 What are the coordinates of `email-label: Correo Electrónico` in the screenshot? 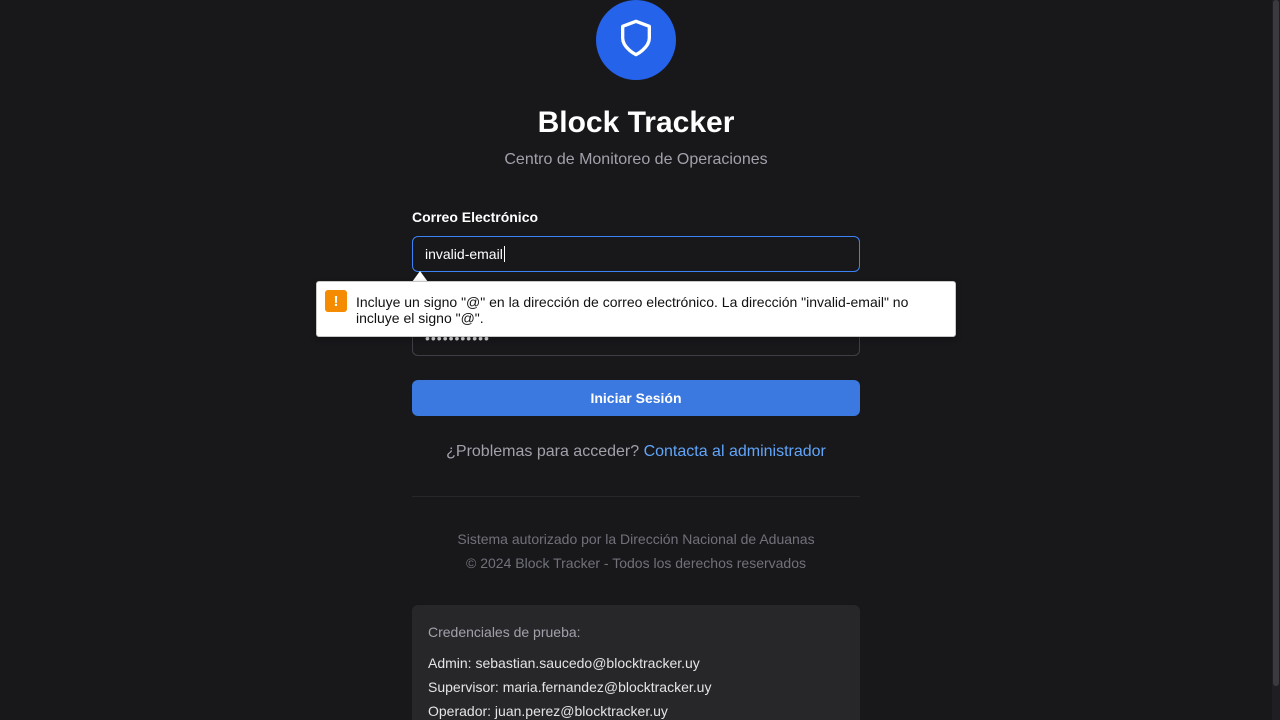 It's located at (475, 217).